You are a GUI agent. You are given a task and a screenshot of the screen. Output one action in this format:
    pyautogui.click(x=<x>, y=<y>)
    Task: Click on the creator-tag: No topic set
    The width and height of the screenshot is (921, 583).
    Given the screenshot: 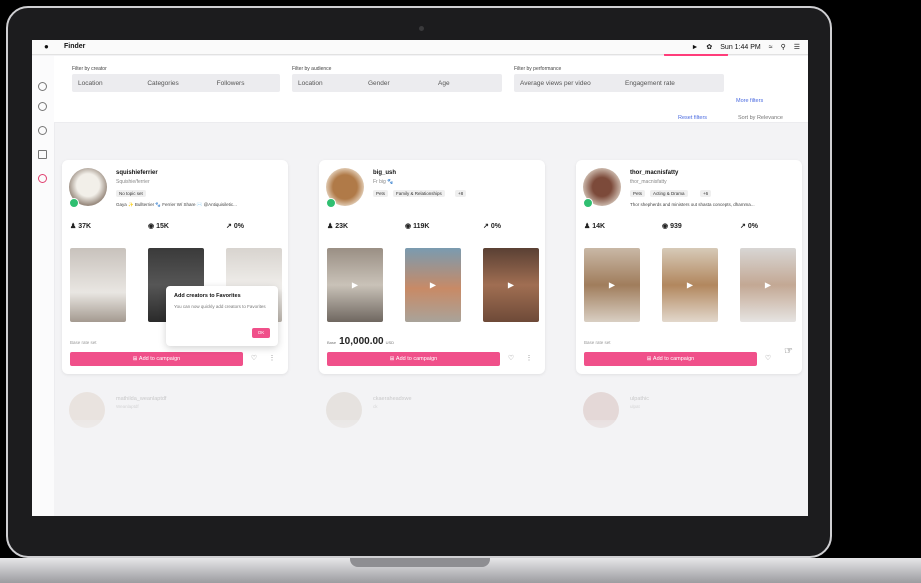 What is the action you would take?
    pyautogui.click(x=131, y=193)
    